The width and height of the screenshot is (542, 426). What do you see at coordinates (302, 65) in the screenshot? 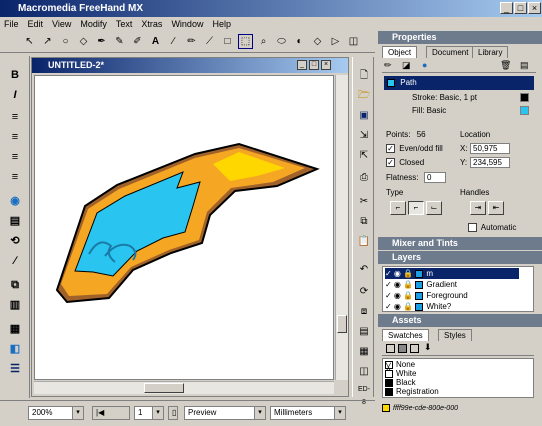
I see `doc-minimize-button: _` at bounding box center [302, 65].